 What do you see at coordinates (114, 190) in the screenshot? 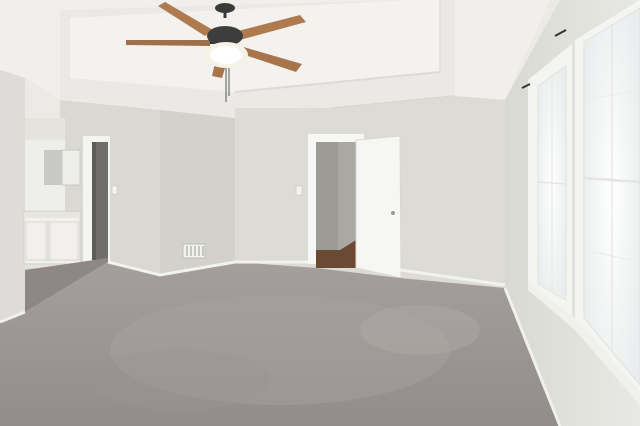
I see `light-switch-bath` at bounding box center [114, 190].